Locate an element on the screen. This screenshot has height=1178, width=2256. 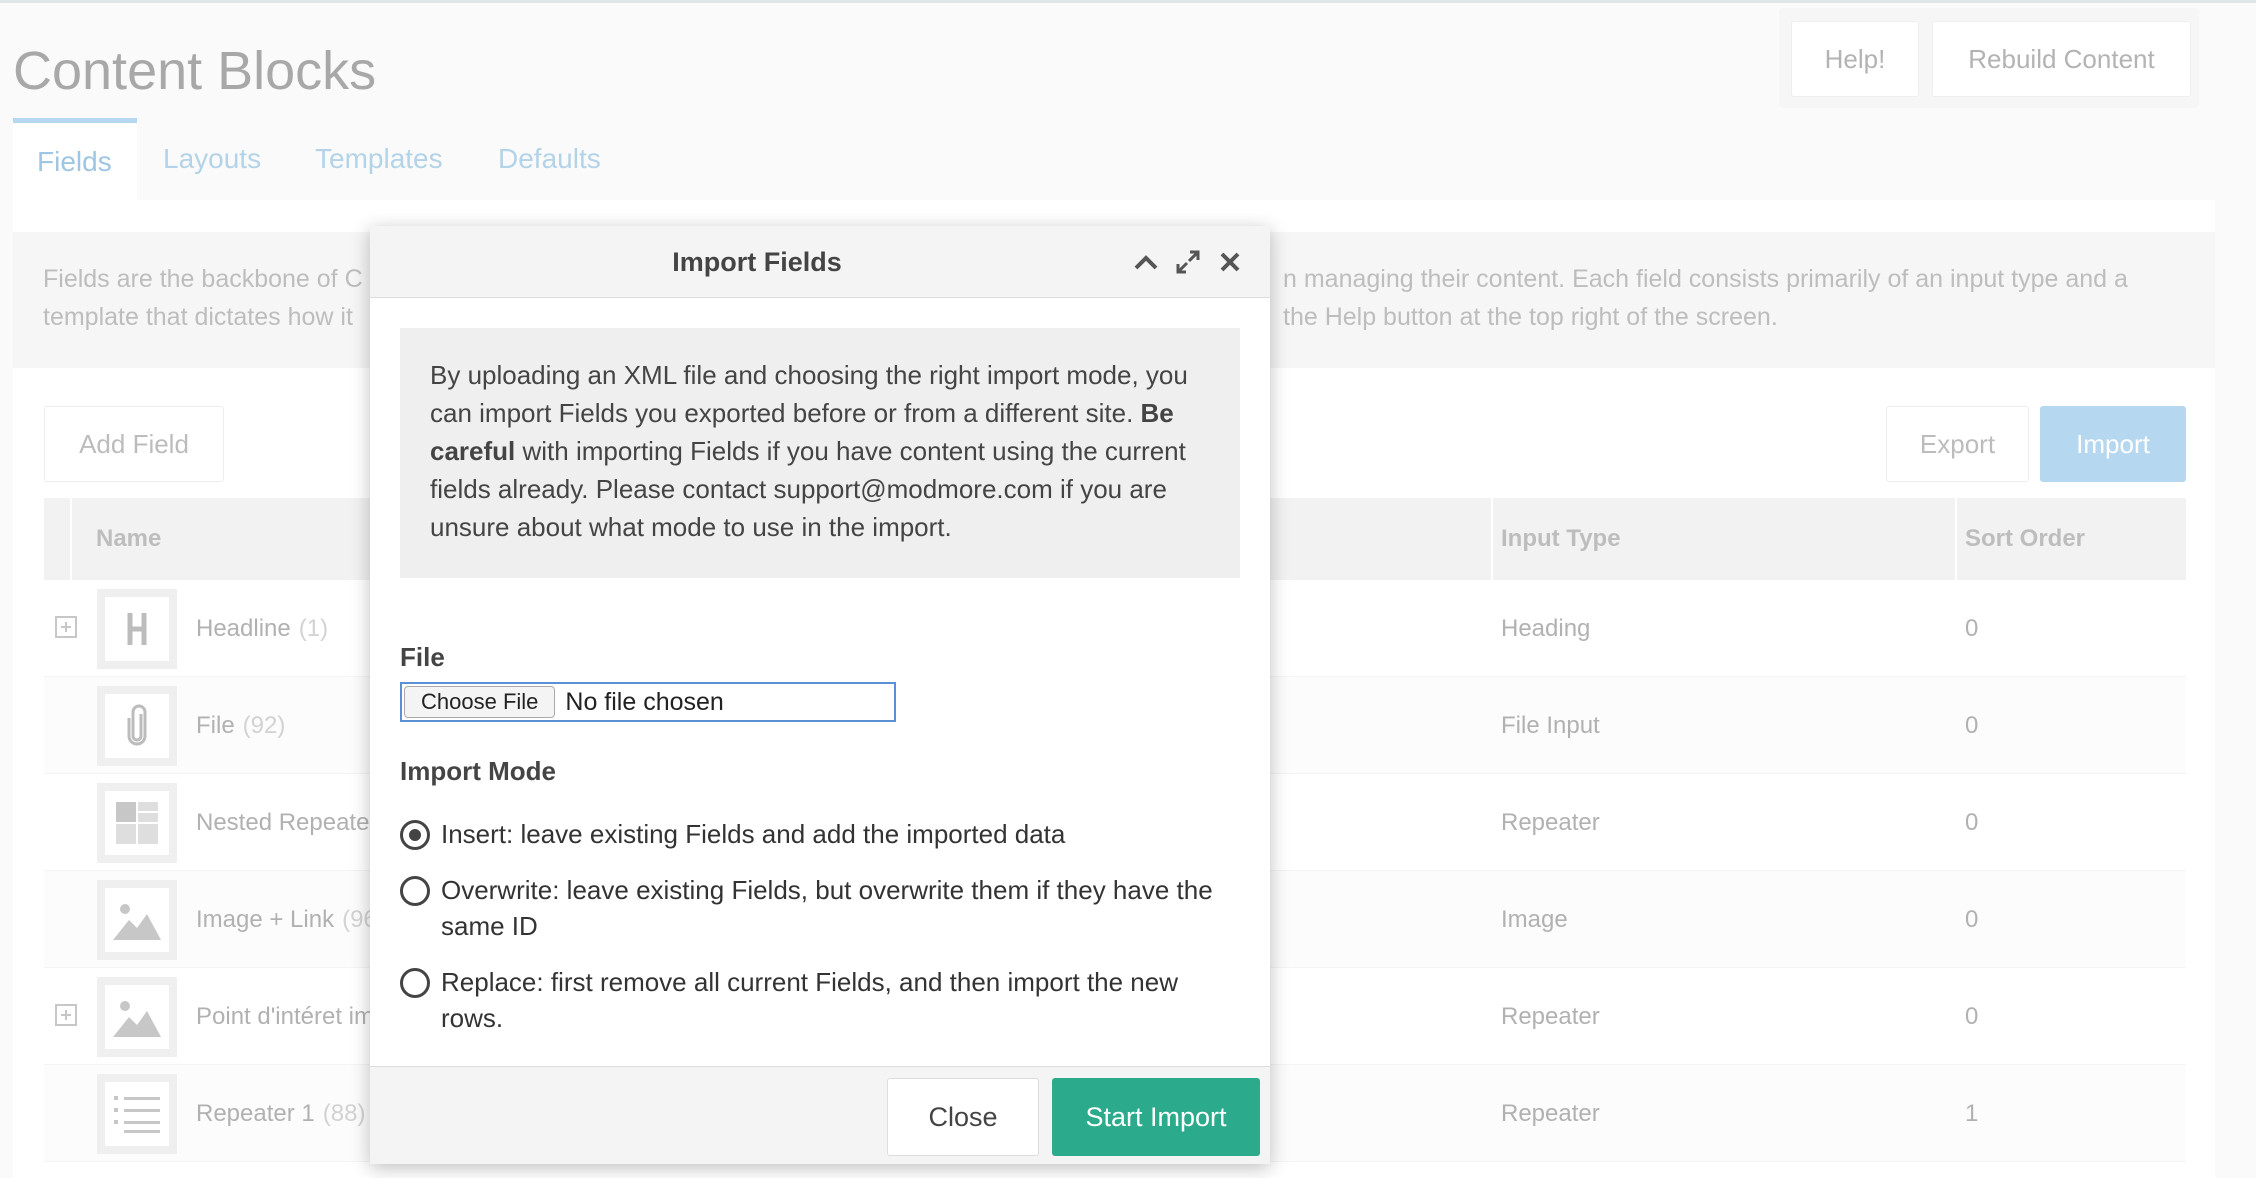
maximize-icon is located at coordinates (1188, 262).